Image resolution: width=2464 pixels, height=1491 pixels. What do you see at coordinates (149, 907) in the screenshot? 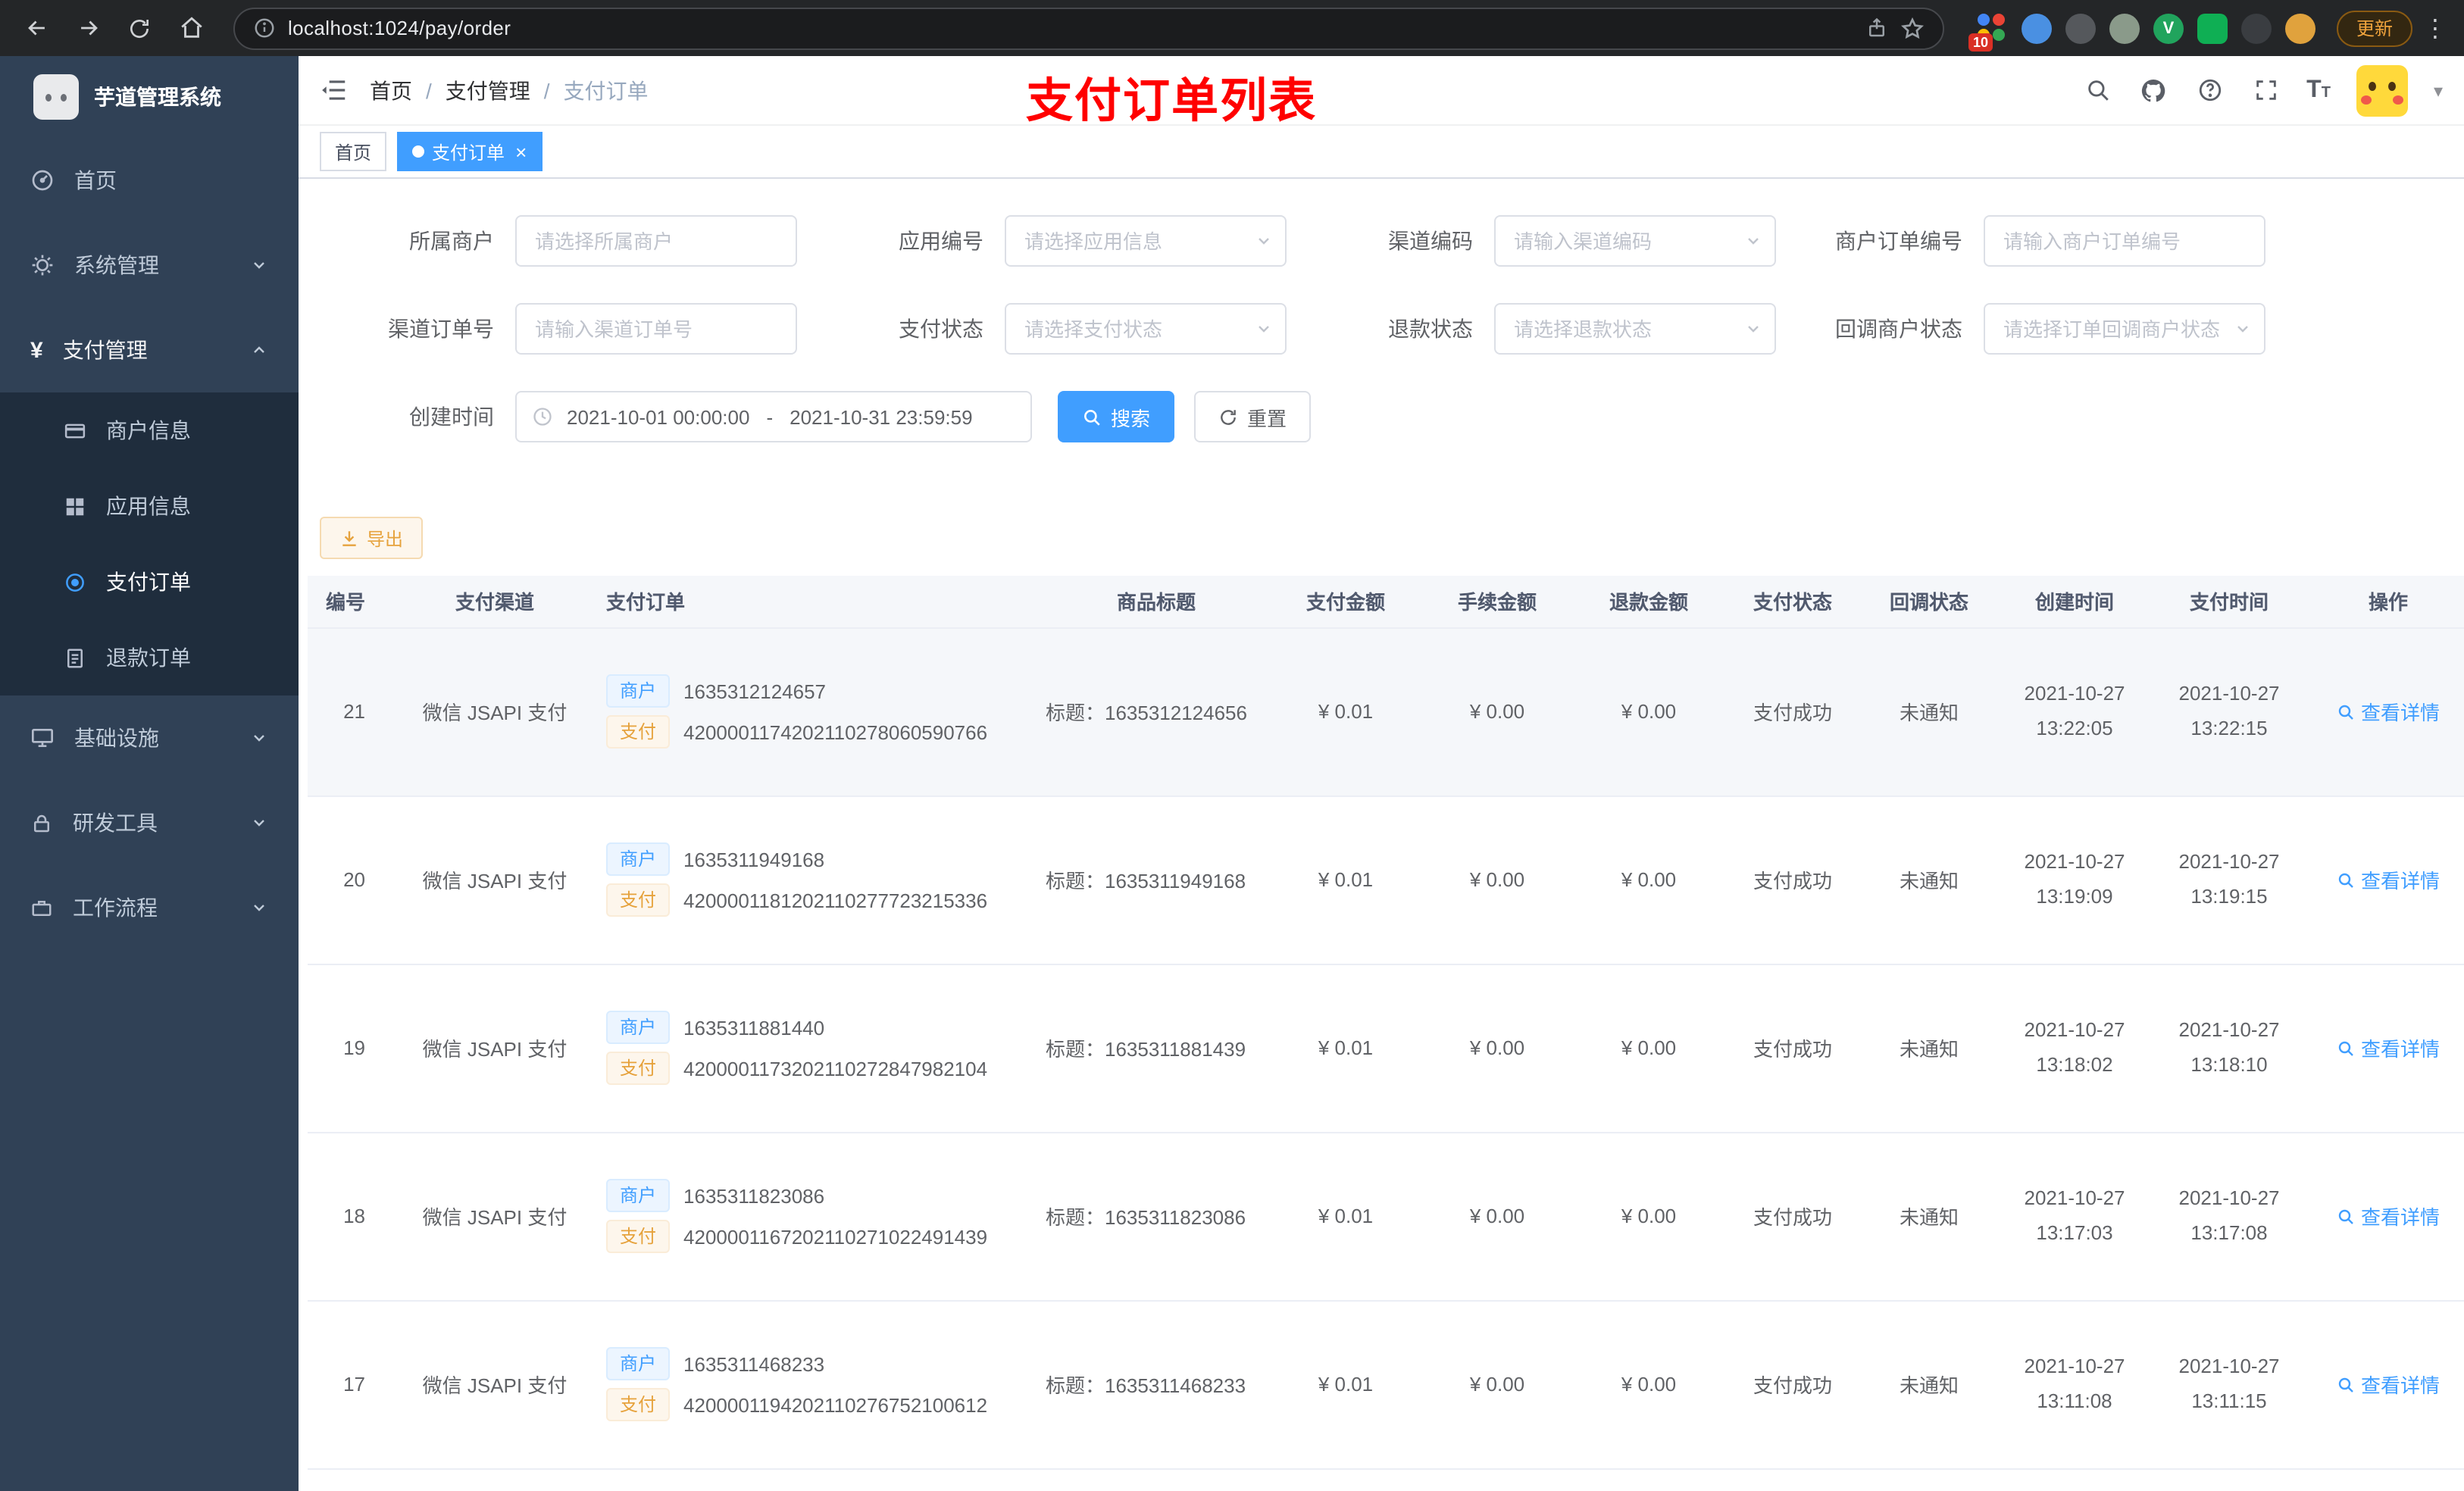
I see `sidebar-item-workflow: 工作流程` at bounding box center [149, 907].